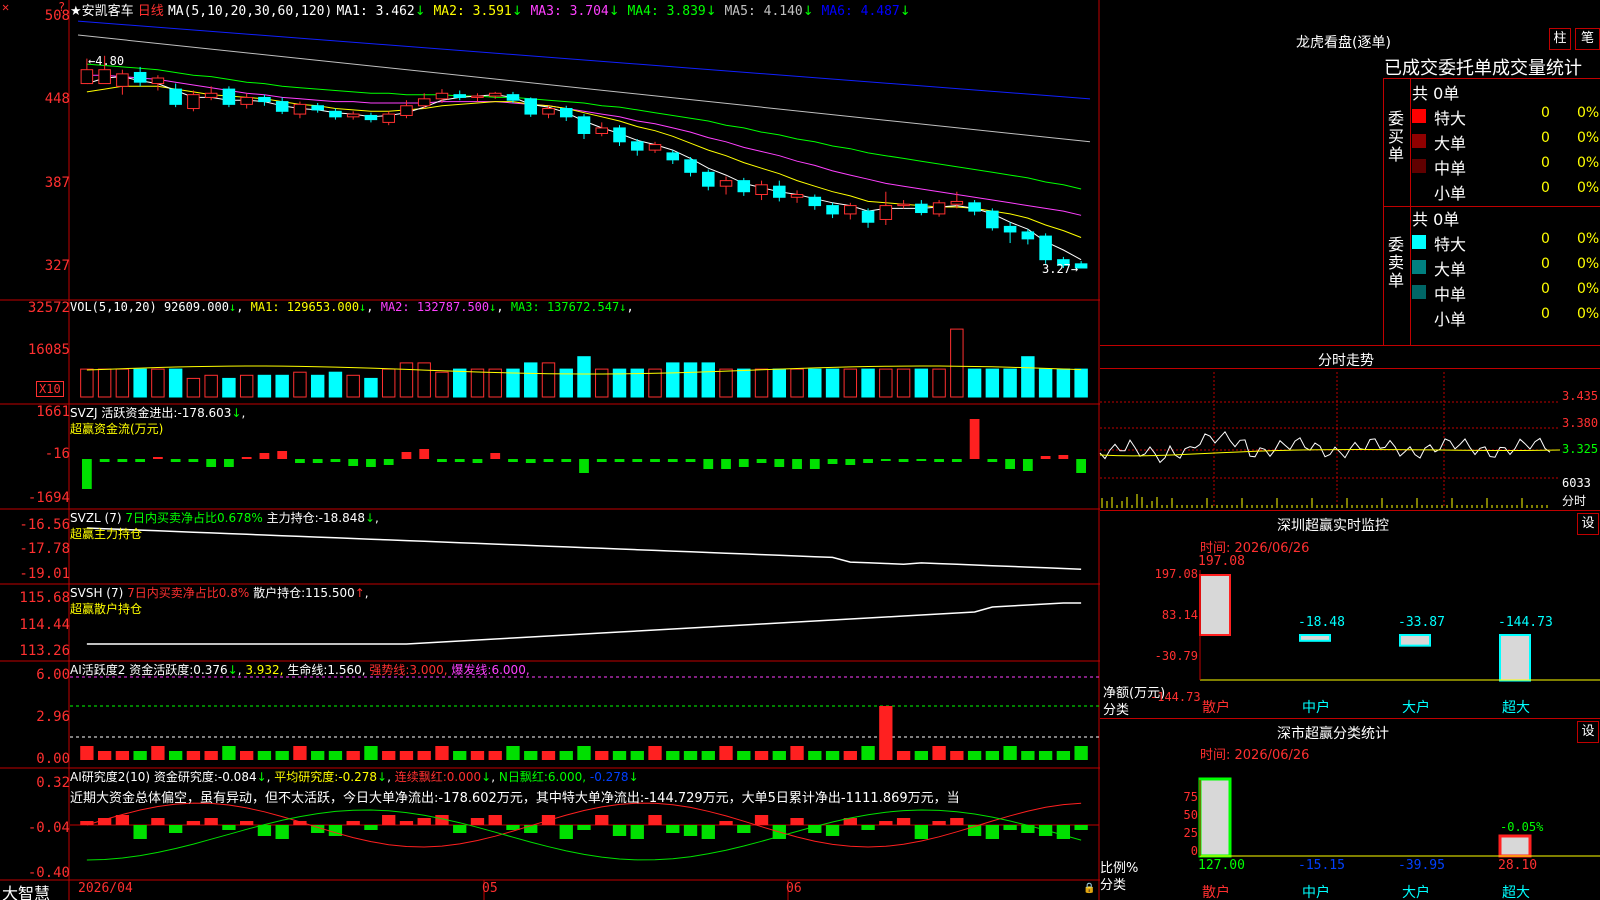 Image resolution: width=1600 pixels, height=900 pixels. Describe the element at coordinates (1450, 319) in the screenshot. I see `sell-row-label-3: 小单` at that location.